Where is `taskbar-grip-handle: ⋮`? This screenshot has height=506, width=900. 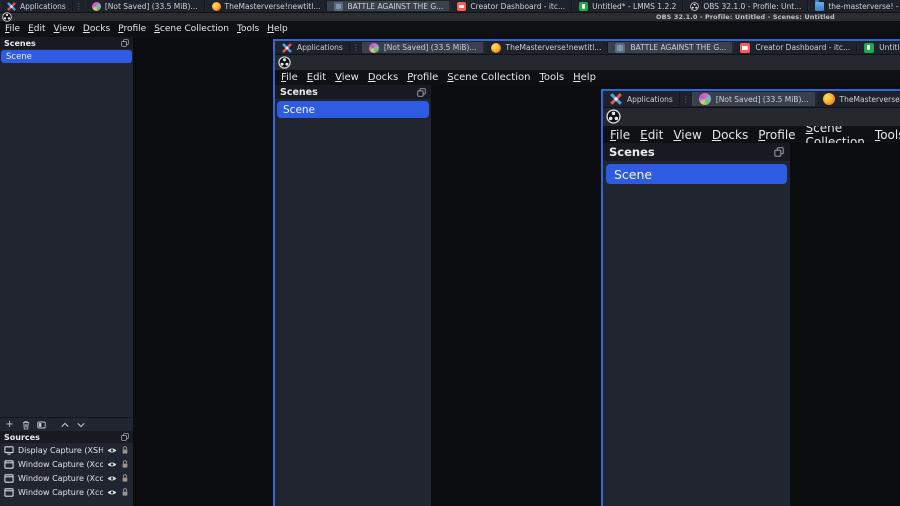
taskbar-grip-handle: ⋮ is located at coordinates (79, 6).